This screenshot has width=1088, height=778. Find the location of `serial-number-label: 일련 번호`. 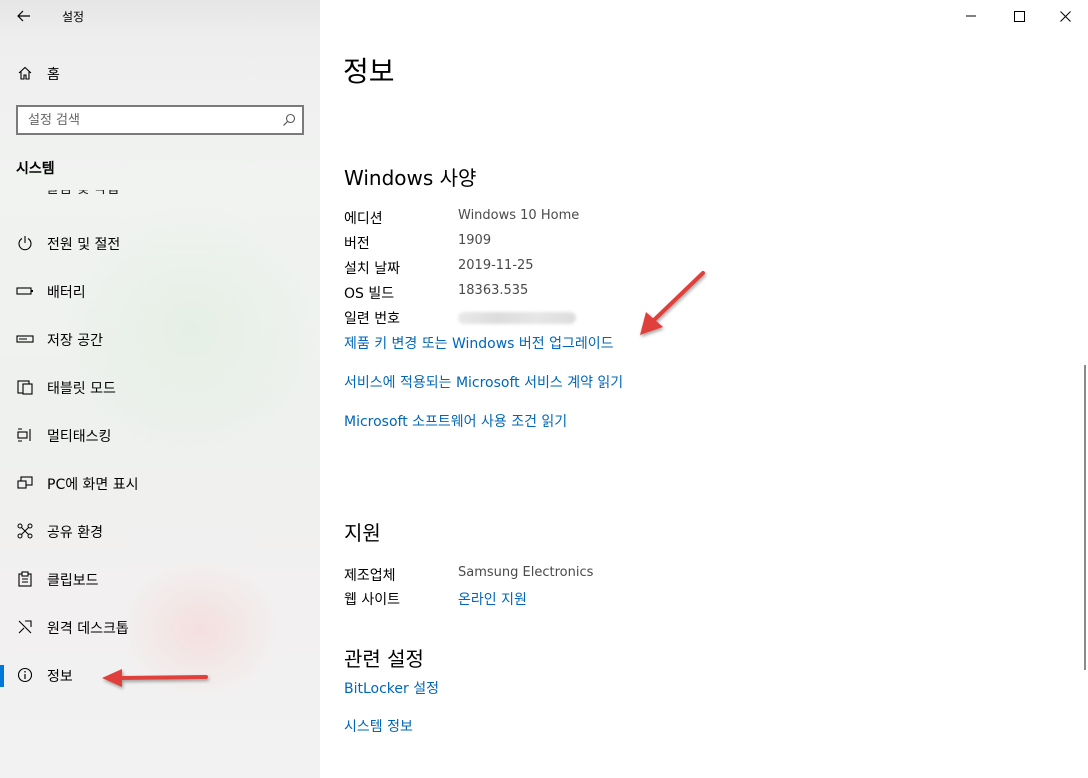

serial-number-label: 일련 번호 is located at coordinates (372, 319).